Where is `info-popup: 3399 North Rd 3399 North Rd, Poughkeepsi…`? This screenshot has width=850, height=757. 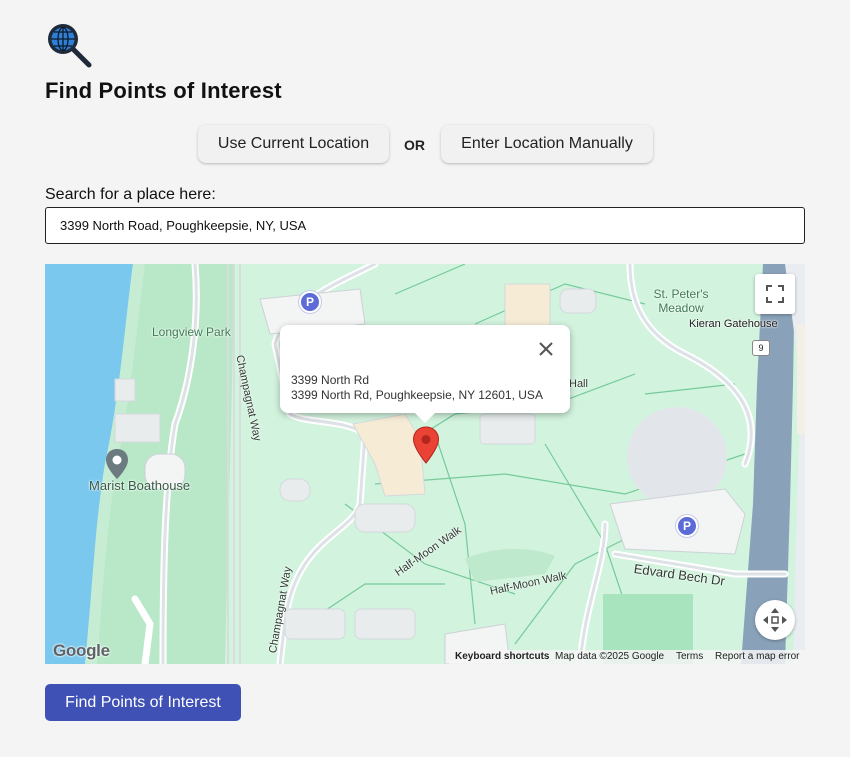
info-popup: 3399 North Rd 3399 North Rd, Poughkeepsi… is located at coordinates (425, 374).